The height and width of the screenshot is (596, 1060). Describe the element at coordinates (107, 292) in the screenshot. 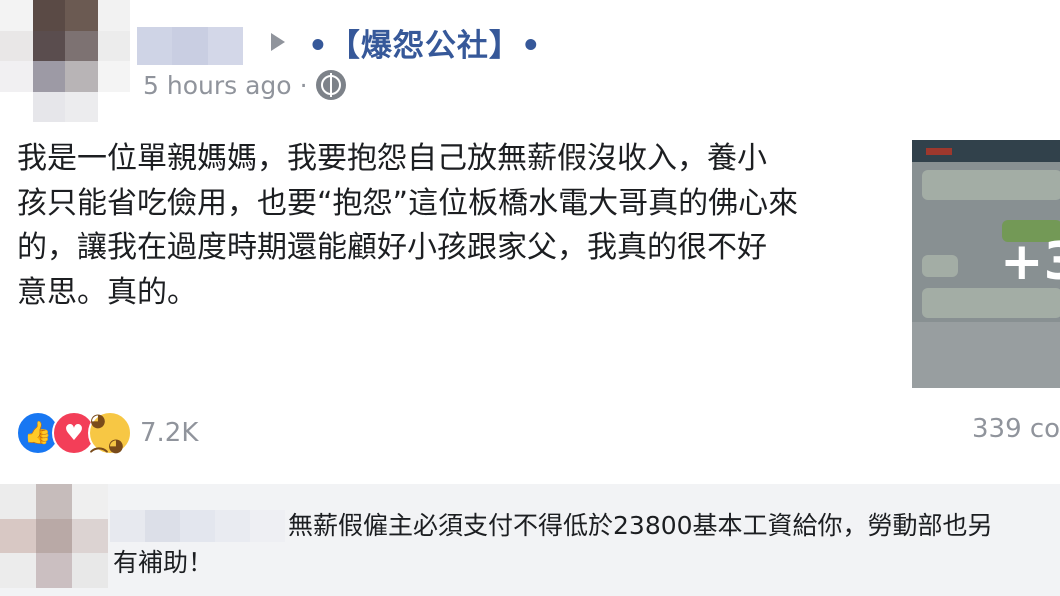

I see `post-text-line: 意思。真的。` at that location.